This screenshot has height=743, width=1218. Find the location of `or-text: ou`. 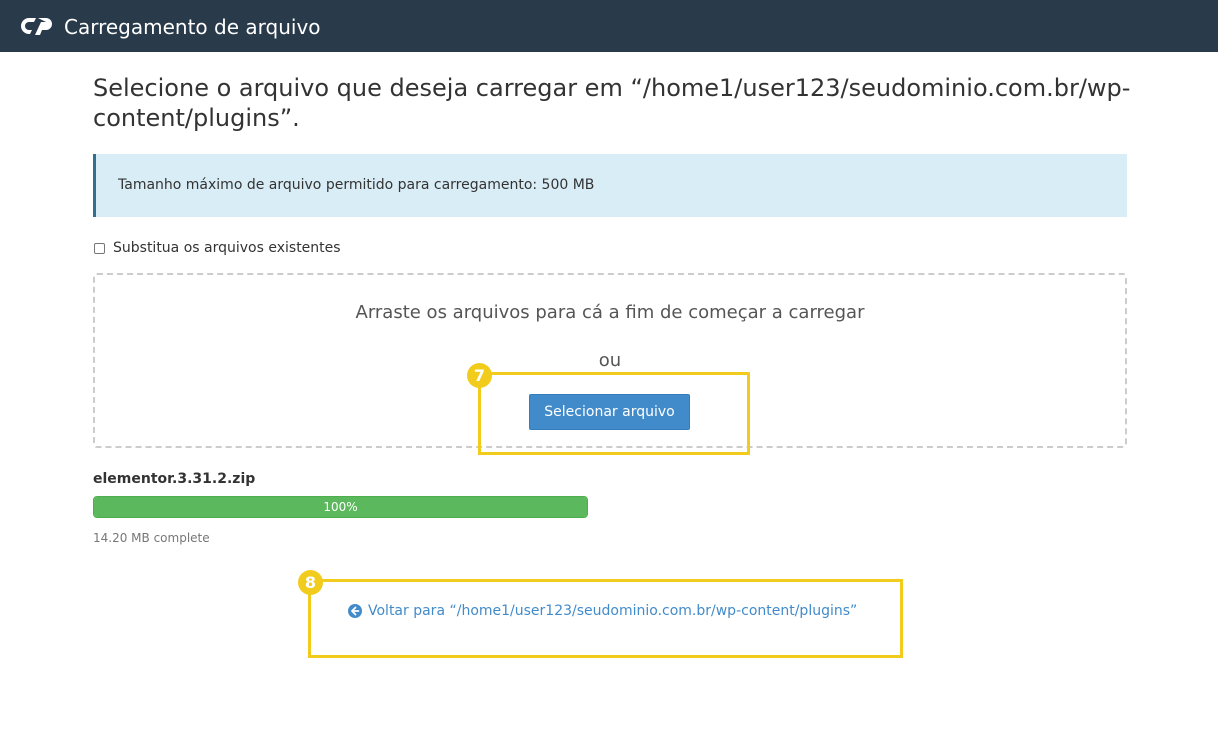

or-text: ou is located at coordinates (610, 360).